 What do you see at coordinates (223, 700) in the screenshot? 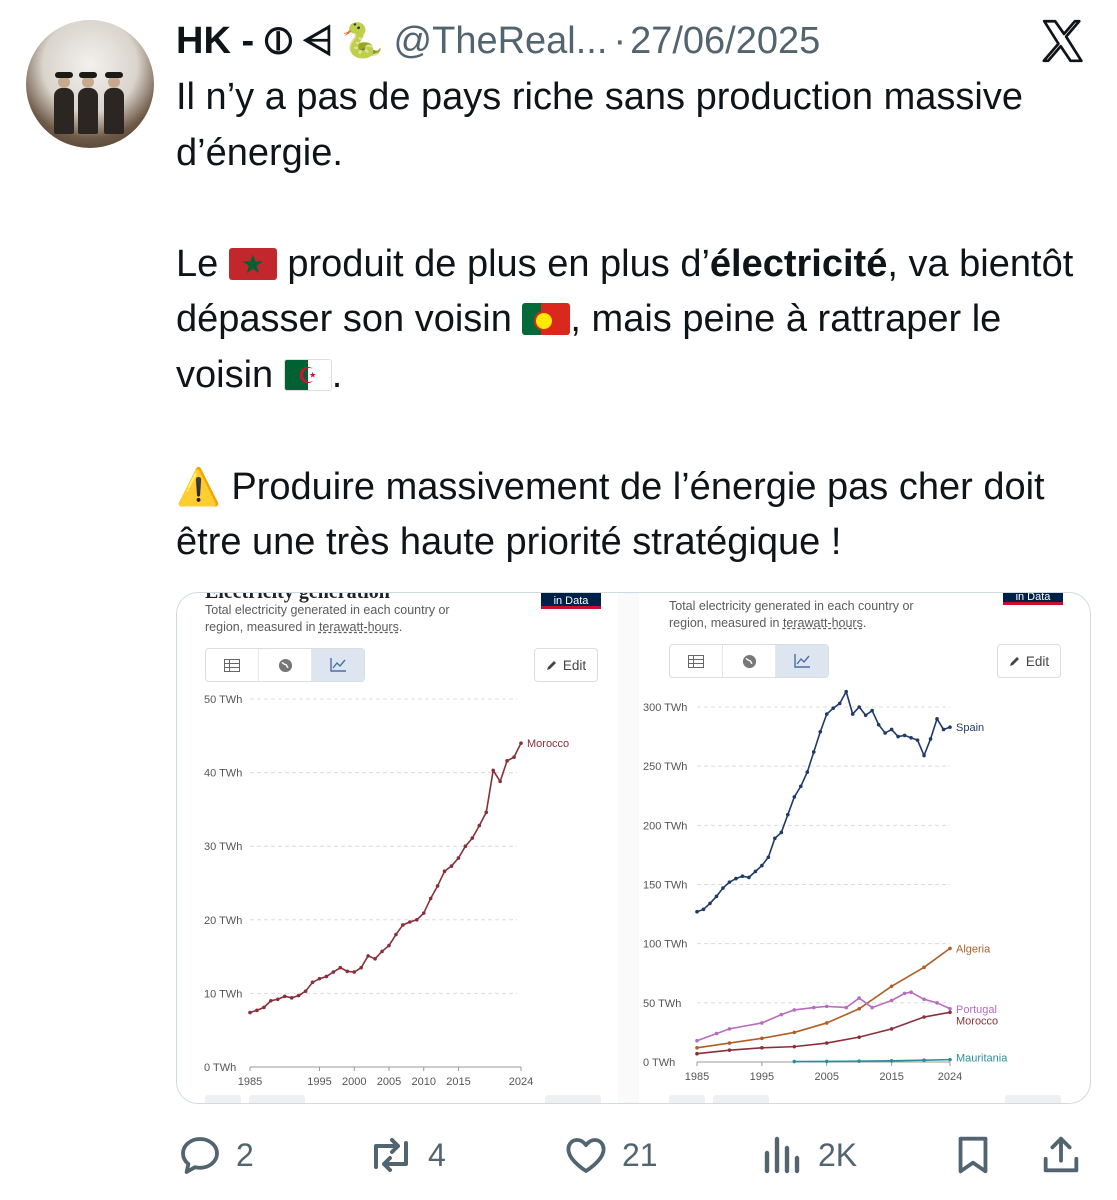
I see `y-tick-label: 50 TWh` at bounding box center [223, 700].